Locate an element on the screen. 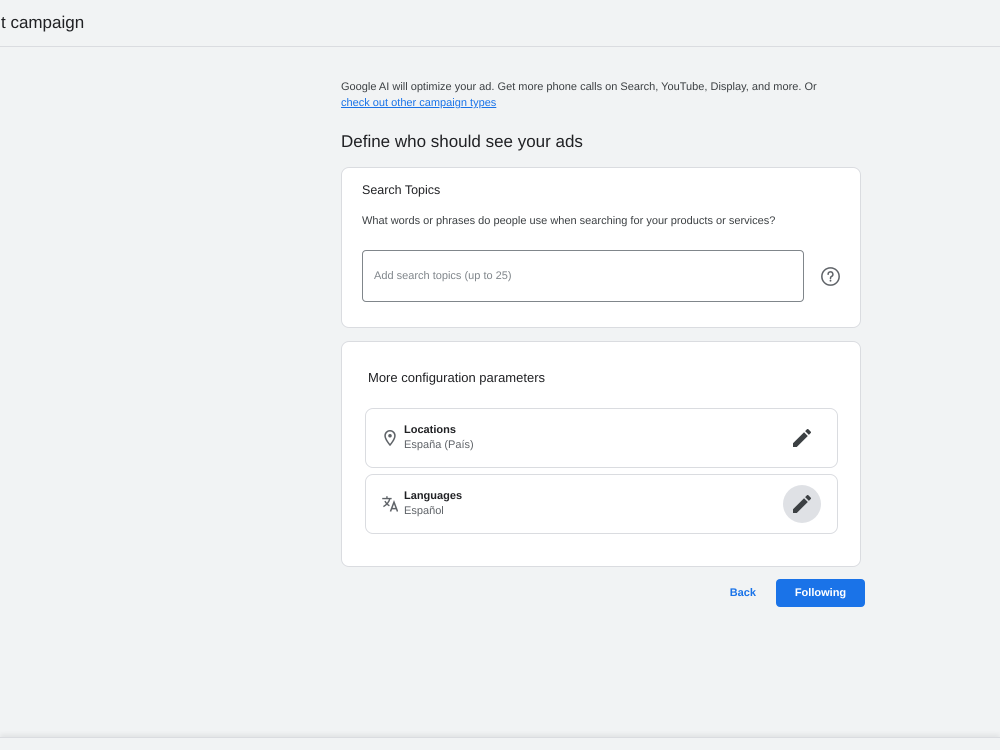 This screenshot has height=750, width=1000. section-heading: Define who should see your ads is located at coordinates (462, 142).